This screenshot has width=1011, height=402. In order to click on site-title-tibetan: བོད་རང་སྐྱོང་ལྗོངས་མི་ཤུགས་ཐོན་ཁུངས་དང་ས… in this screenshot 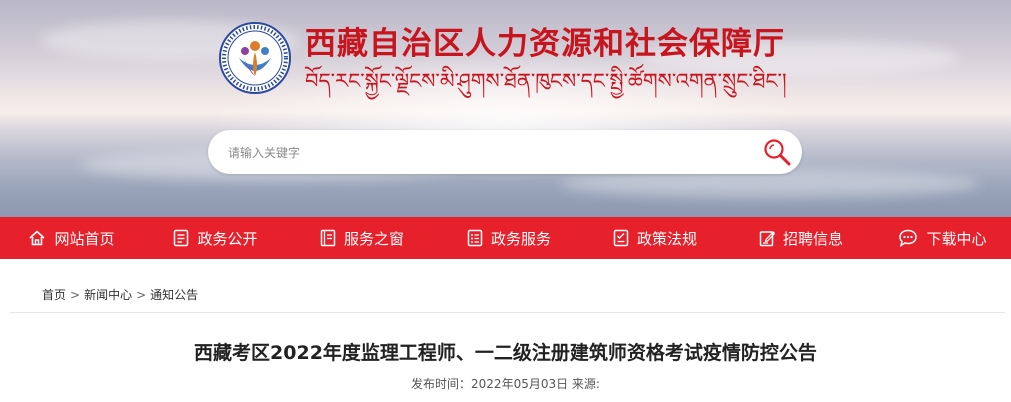, I will do `click(546, 81)`.